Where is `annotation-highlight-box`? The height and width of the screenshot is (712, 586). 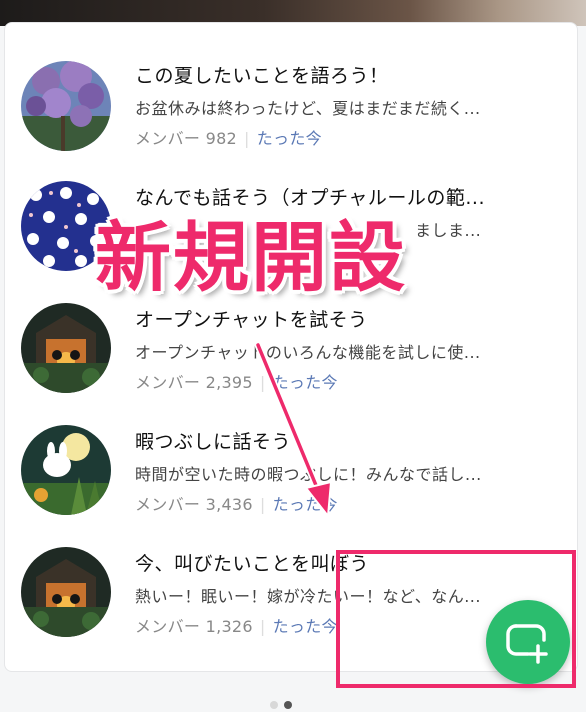
annotation-highlight-box is located at coordinates (456, 619).